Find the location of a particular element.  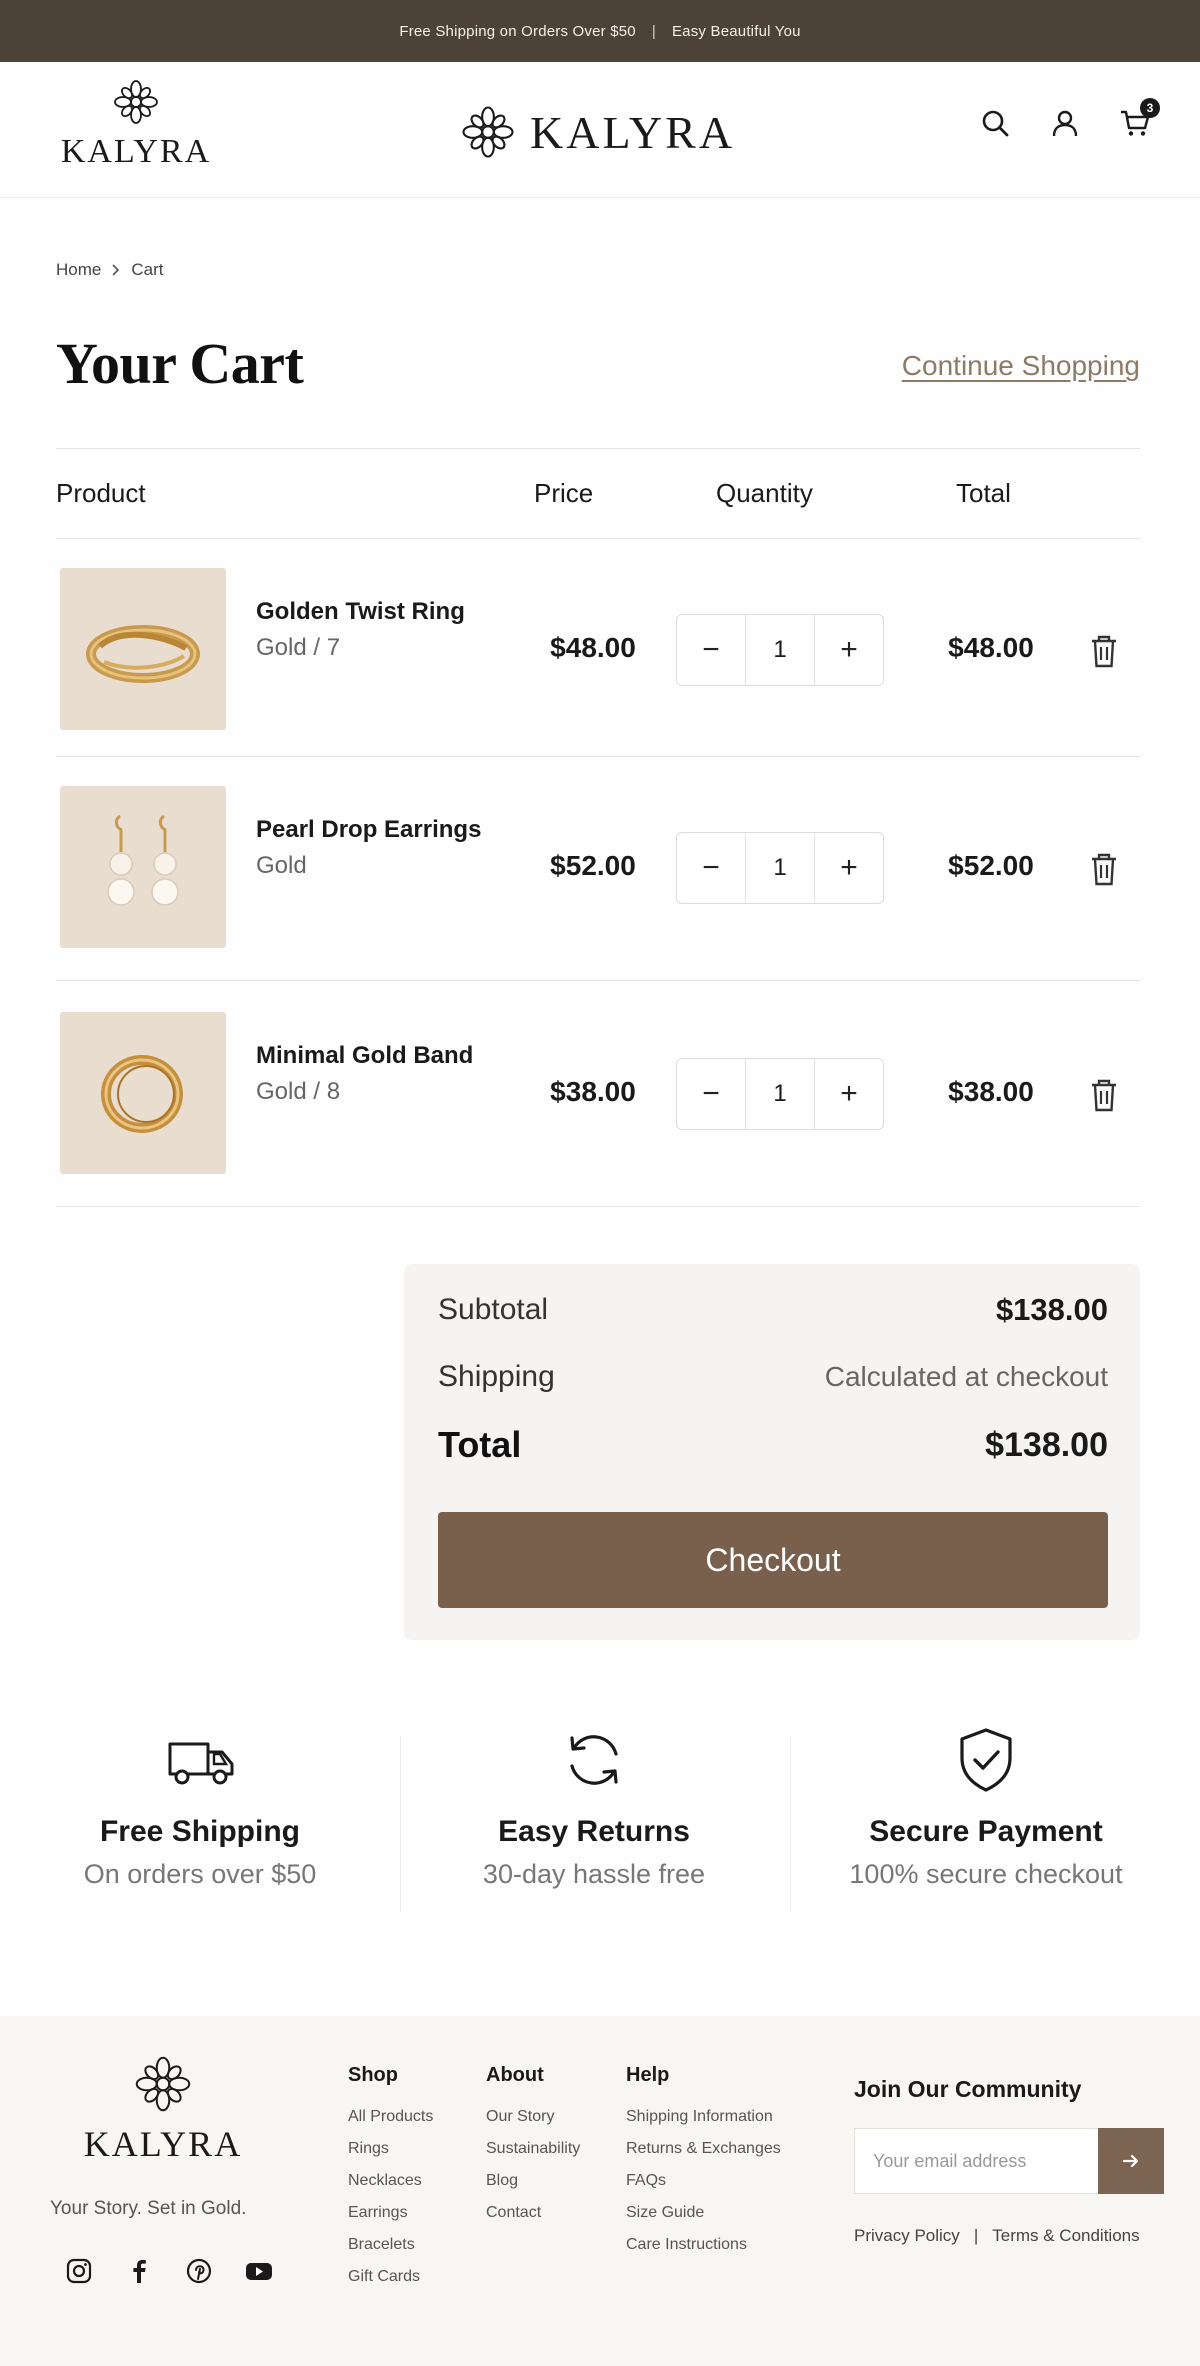

line-total: $48.00 is located at coordinates (991, 647).